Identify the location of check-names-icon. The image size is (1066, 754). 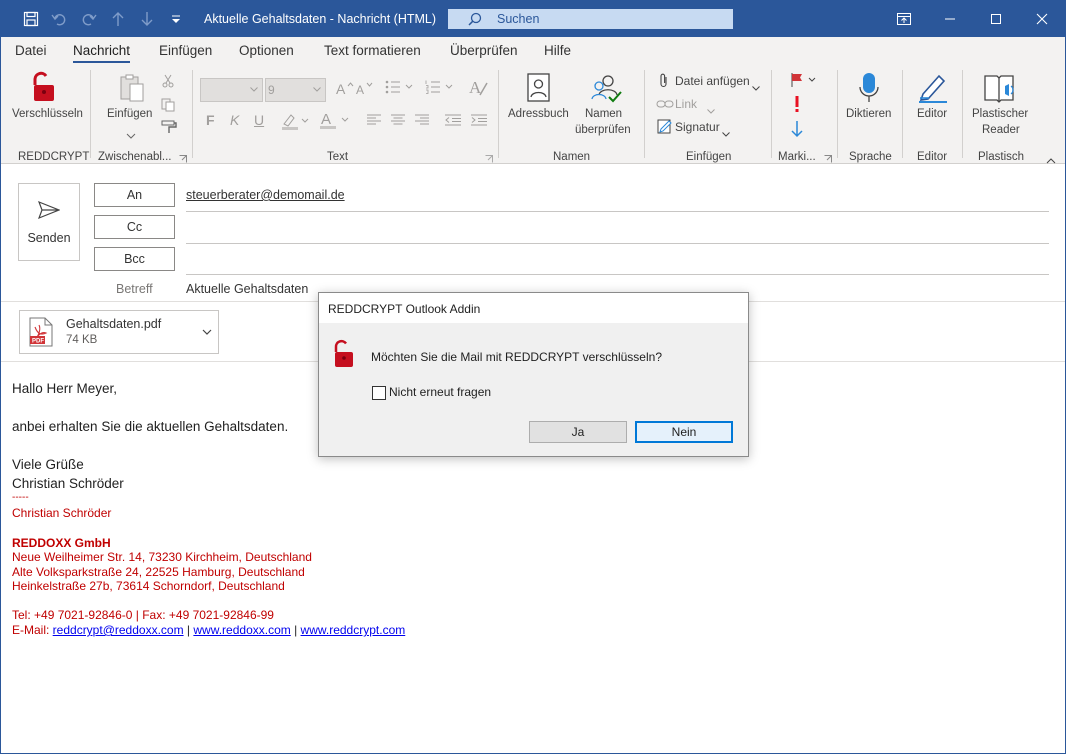
(606, 90).